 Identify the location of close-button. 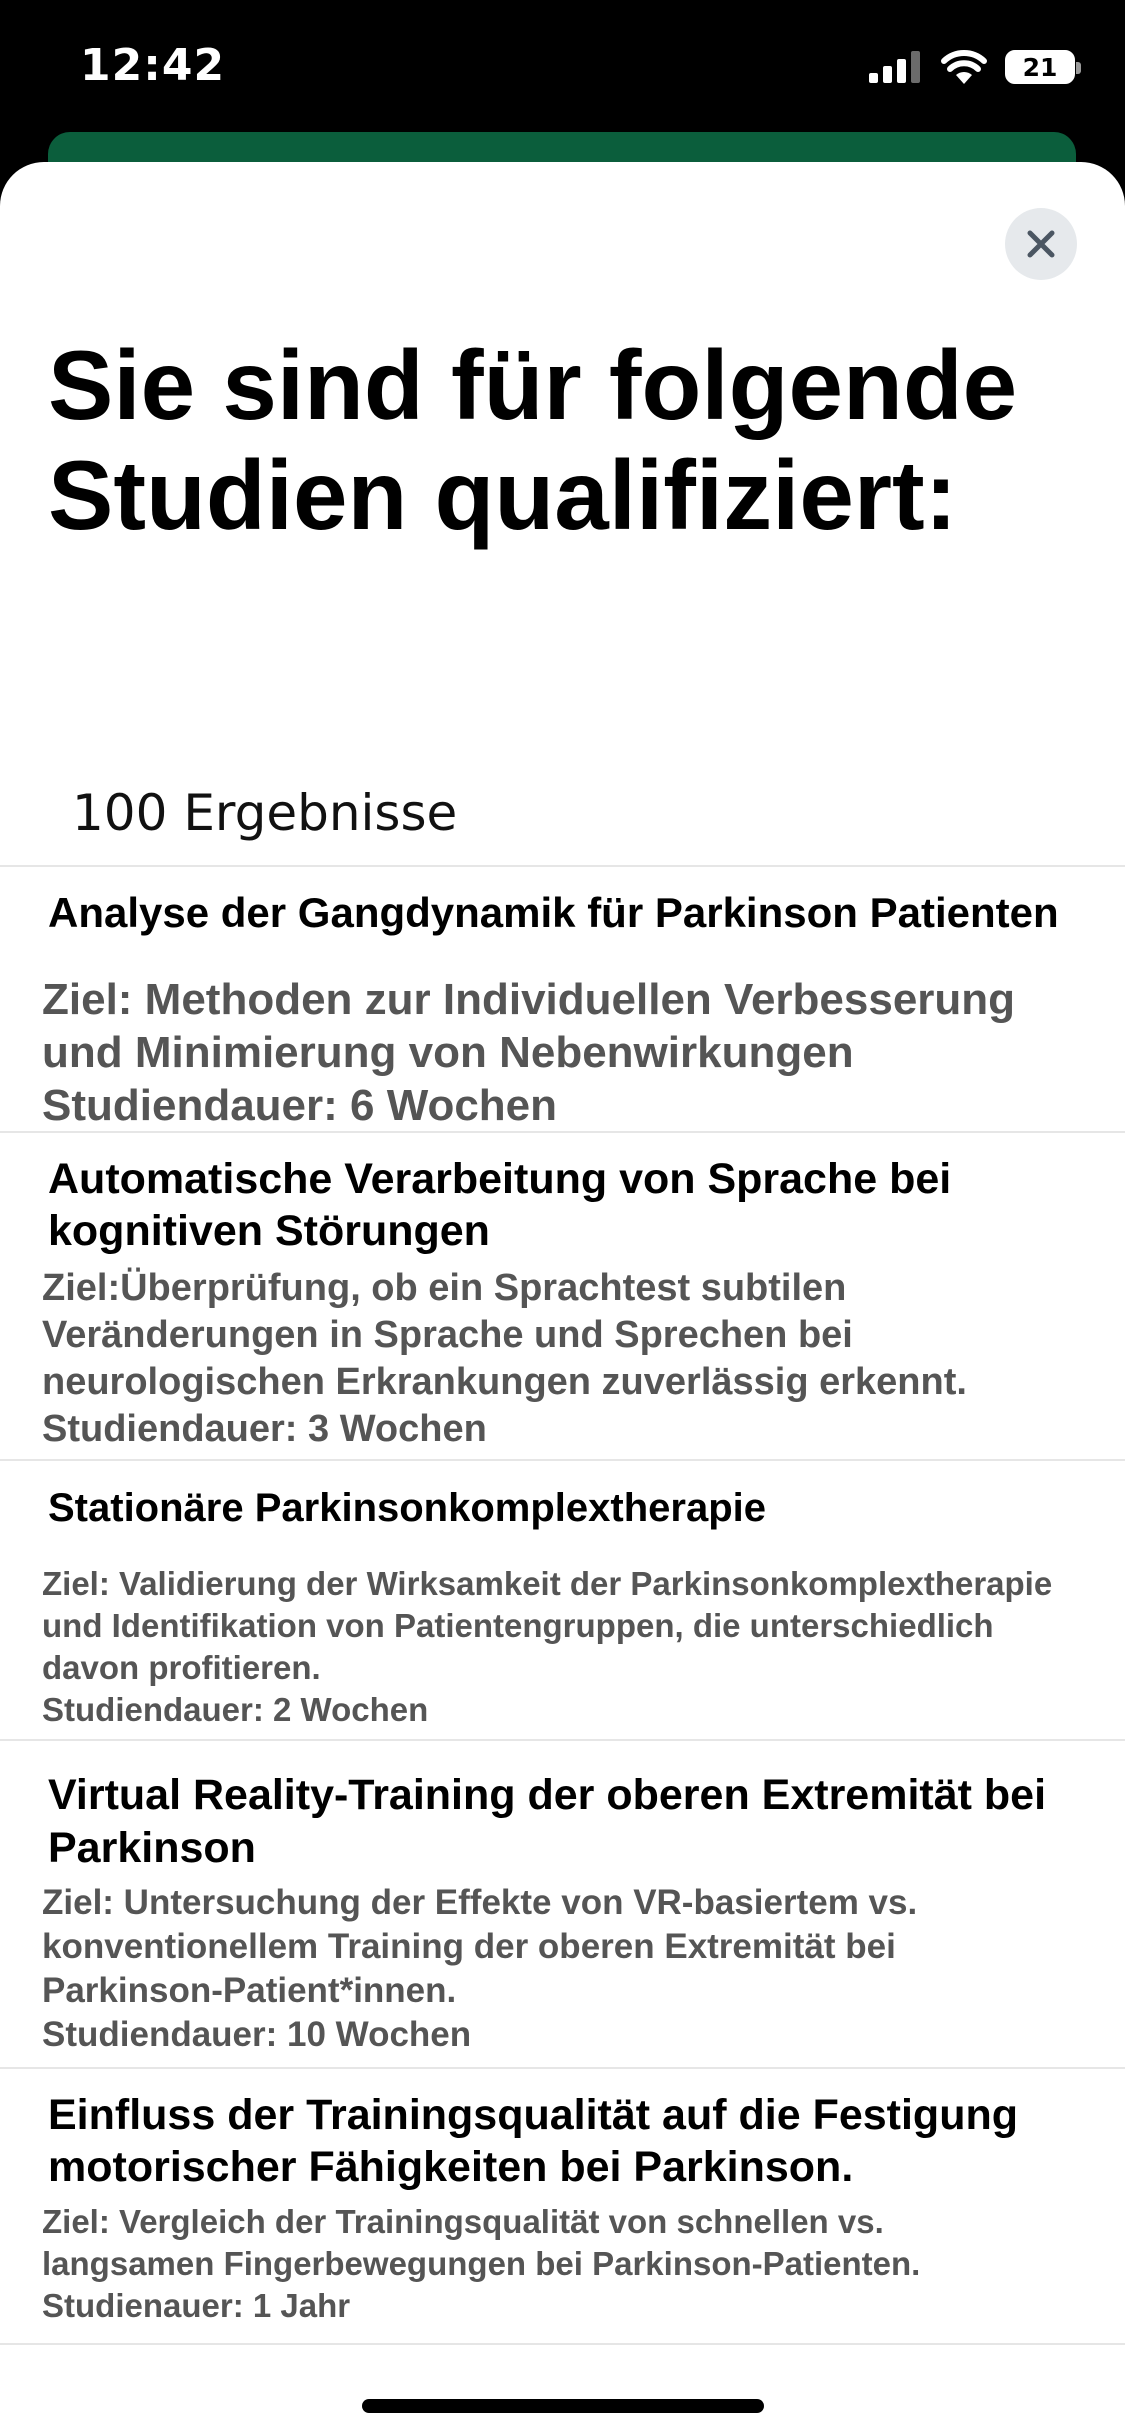
(1041, 244).